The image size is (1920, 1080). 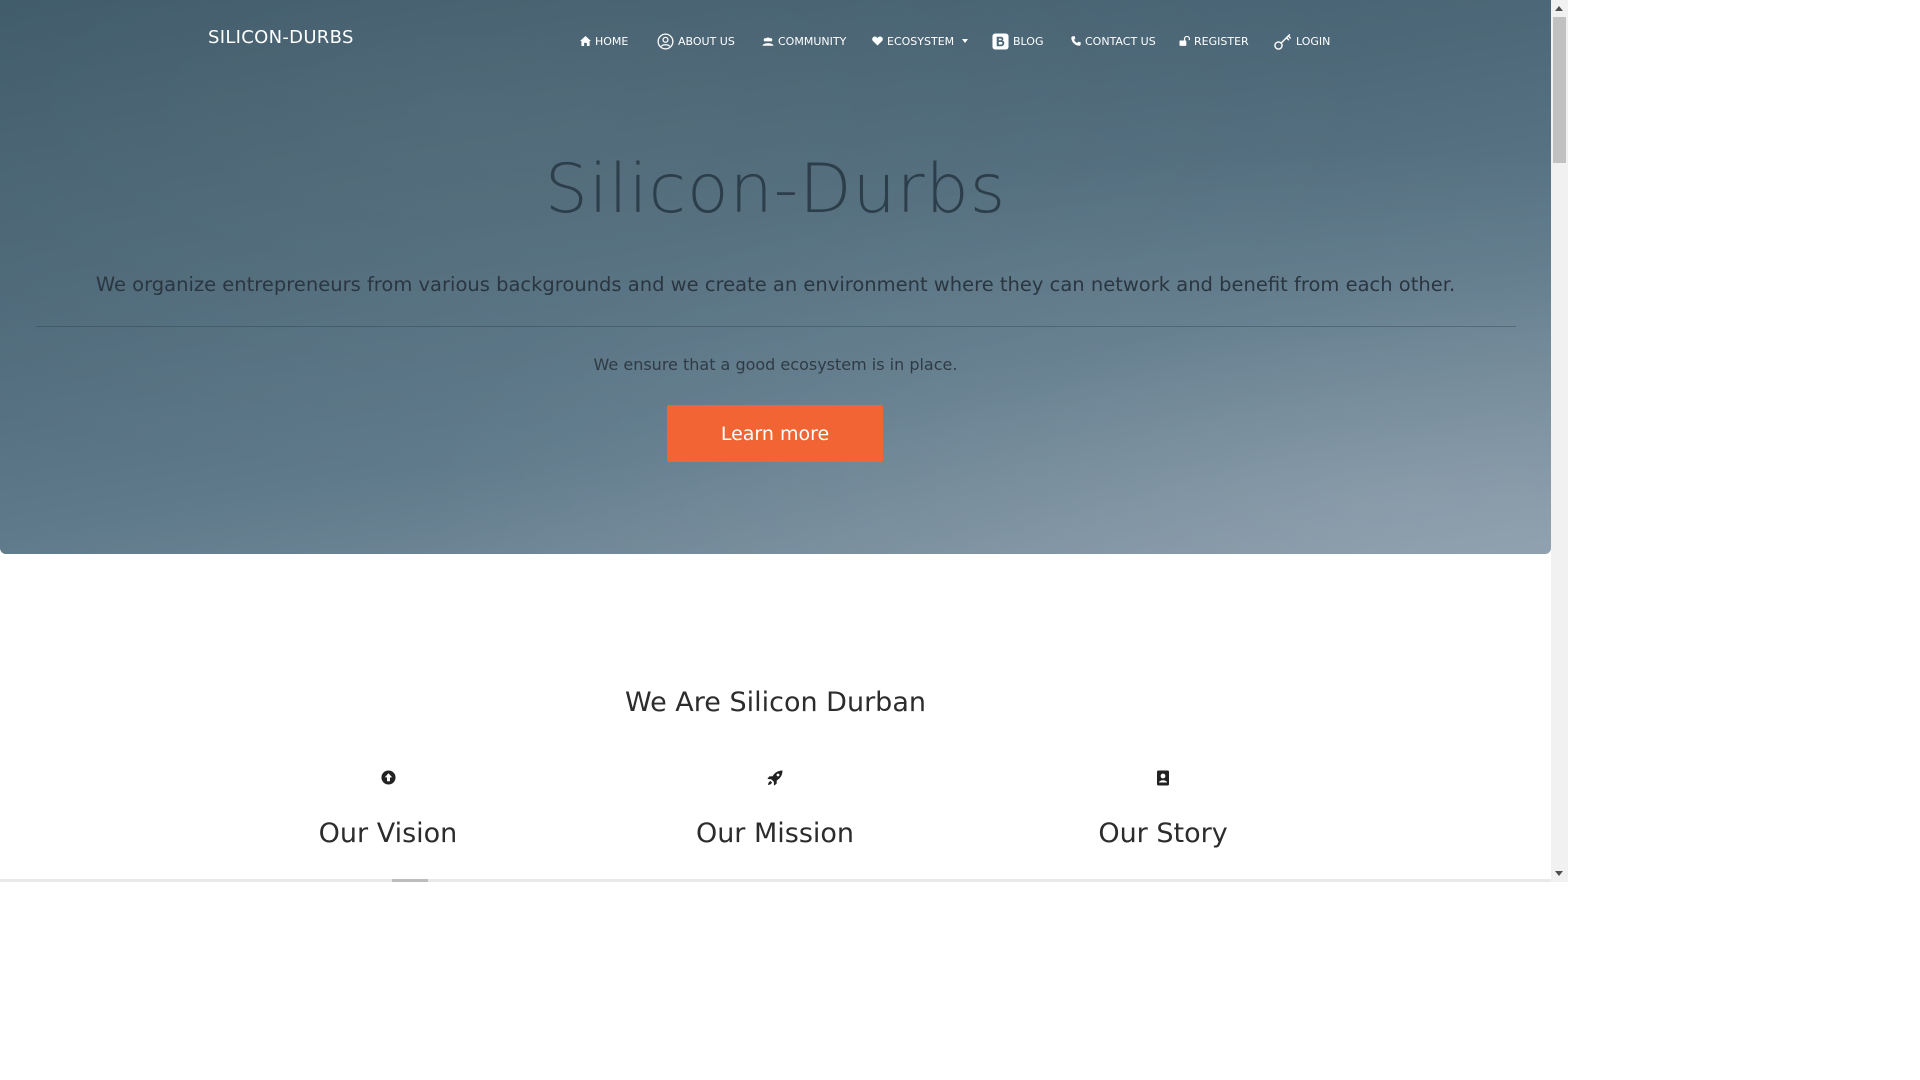 What do you see at coordinates (1559, 8) in the screenshot?
I see `scroll-up-arrow-icon` at bounding box center [1559, 8].